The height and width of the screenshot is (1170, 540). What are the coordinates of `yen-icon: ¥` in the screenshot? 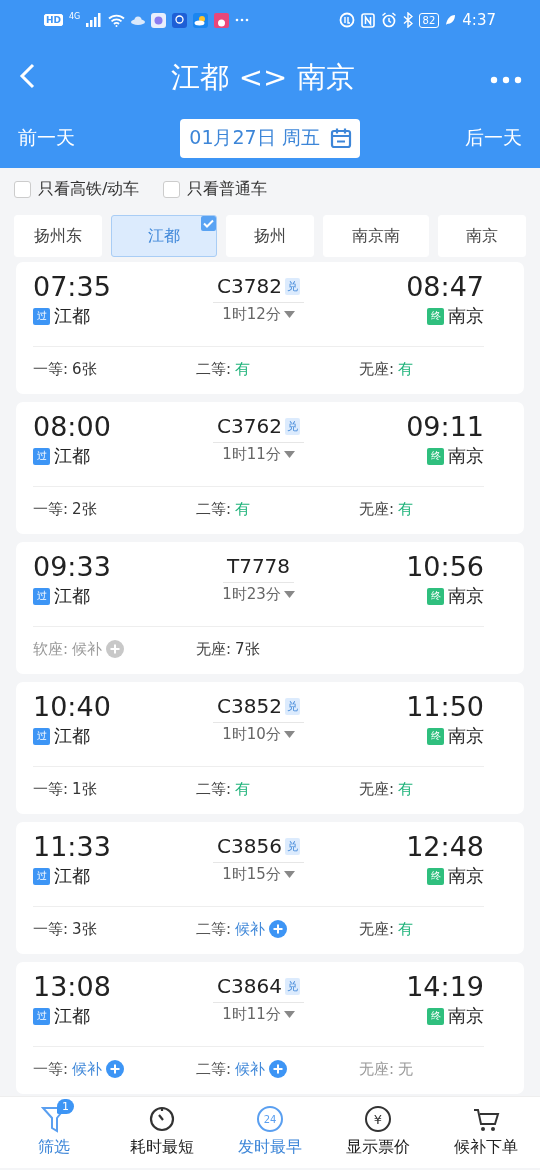 It's located at (378, 1119).